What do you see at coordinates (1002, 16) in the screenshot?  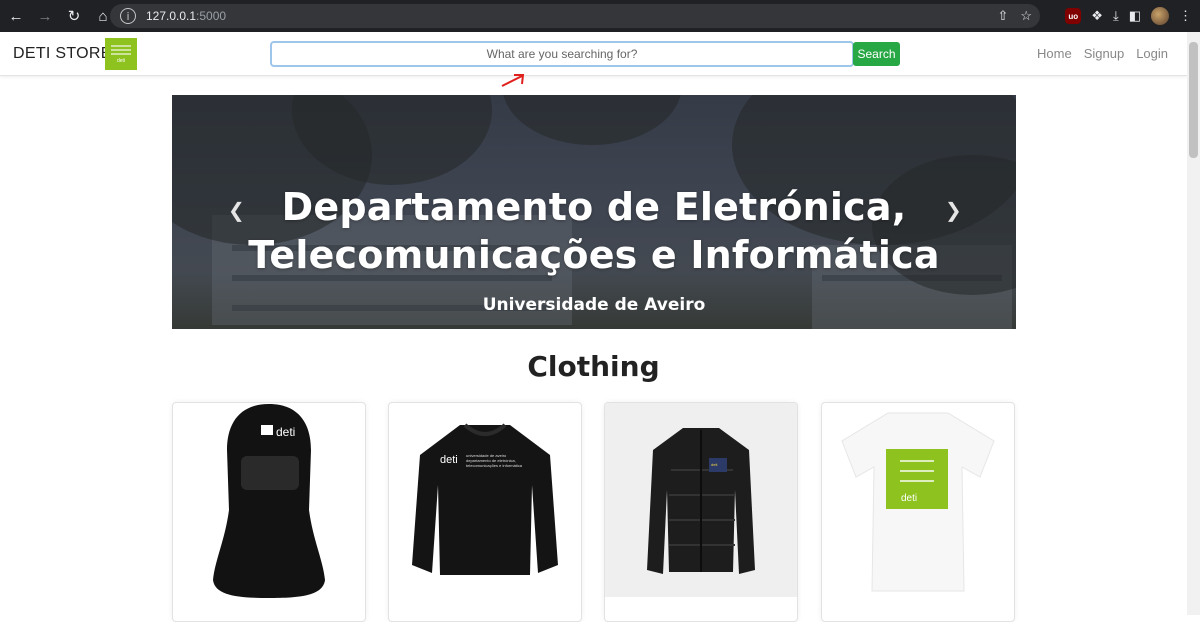 I see `share-icon: ⇧` at bounding box center [1002, 16].